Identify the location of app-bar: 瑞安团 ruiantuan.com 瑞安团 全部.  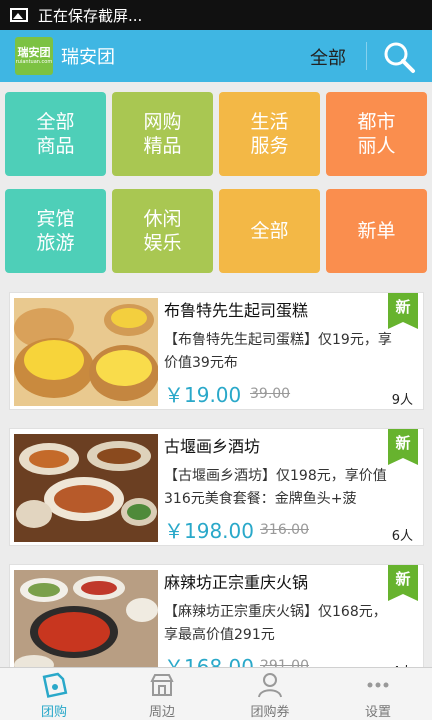
(216, 56).